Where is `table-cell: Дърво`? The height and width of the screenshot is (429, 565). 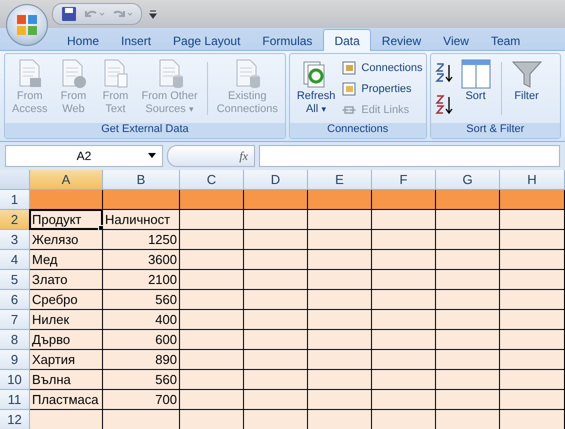 table-cell: Дърво is located at coordinates (66, 340).